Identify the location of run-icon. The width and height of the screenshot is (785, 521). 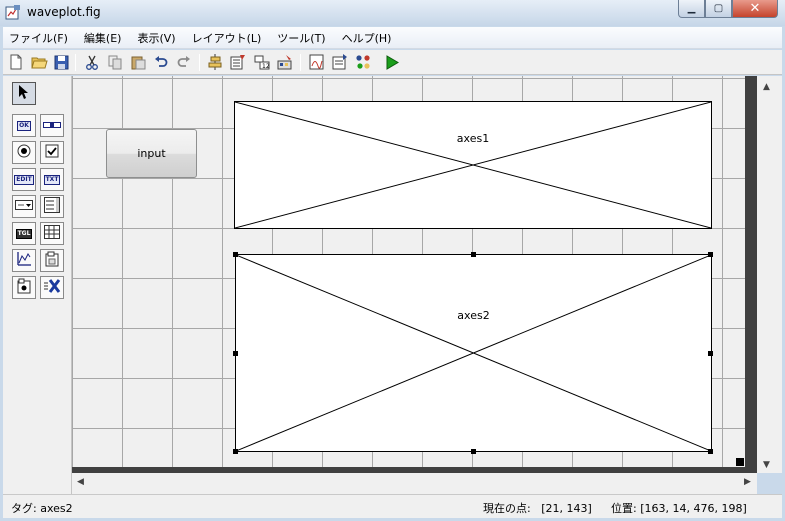
(392, 62).